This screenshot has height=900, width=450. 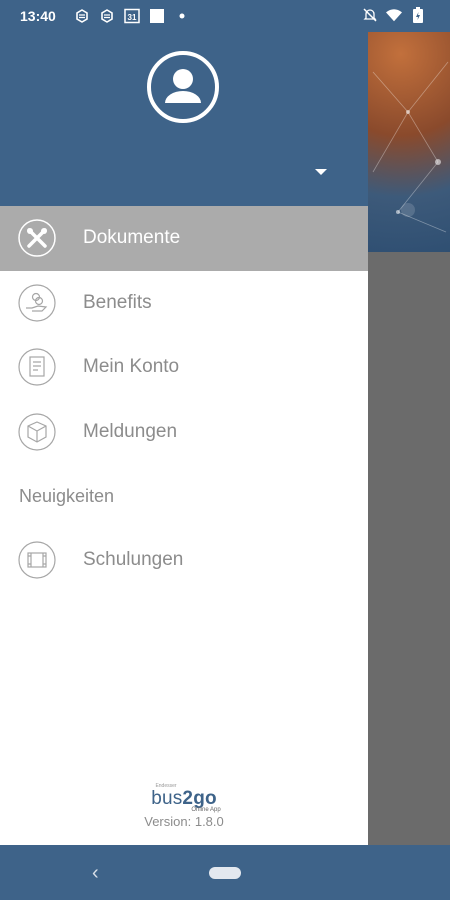 What do you see at coordinates (38, 16) in the screenshot?
I see `status-time: 13:40` at bounding box center [38, 16].